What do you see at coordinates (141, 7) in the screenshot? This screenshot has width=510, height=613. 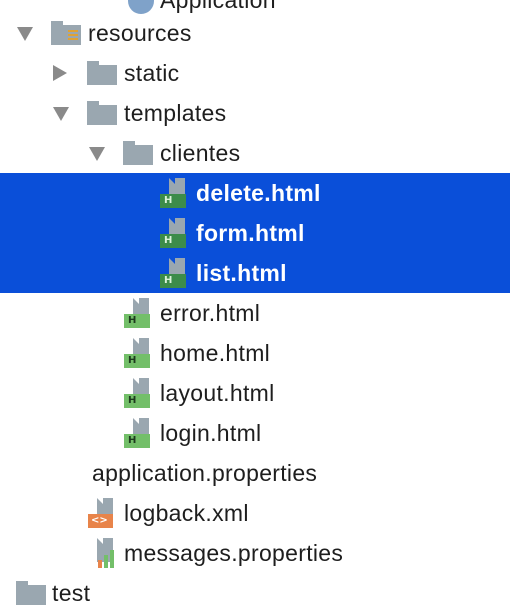 I see `application-icon` at bounding box center [141, 7].